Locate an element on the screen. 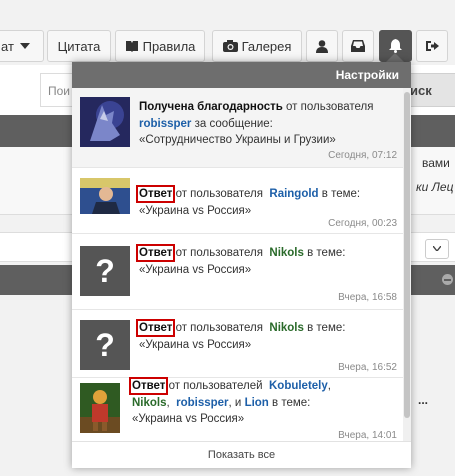 The height and width of the screenshot is (476, 455). profile-button is located at coordinates (322, 46).